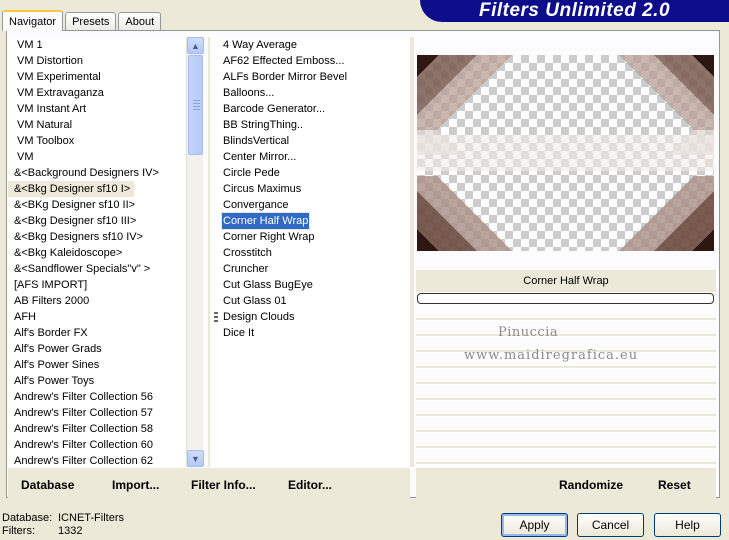 This screenshot has height=540, width=729. Describe the element at coordinates (105, 397) in the screenshot. I see `category-item: Andrew's Filter Collection 56` at that location.